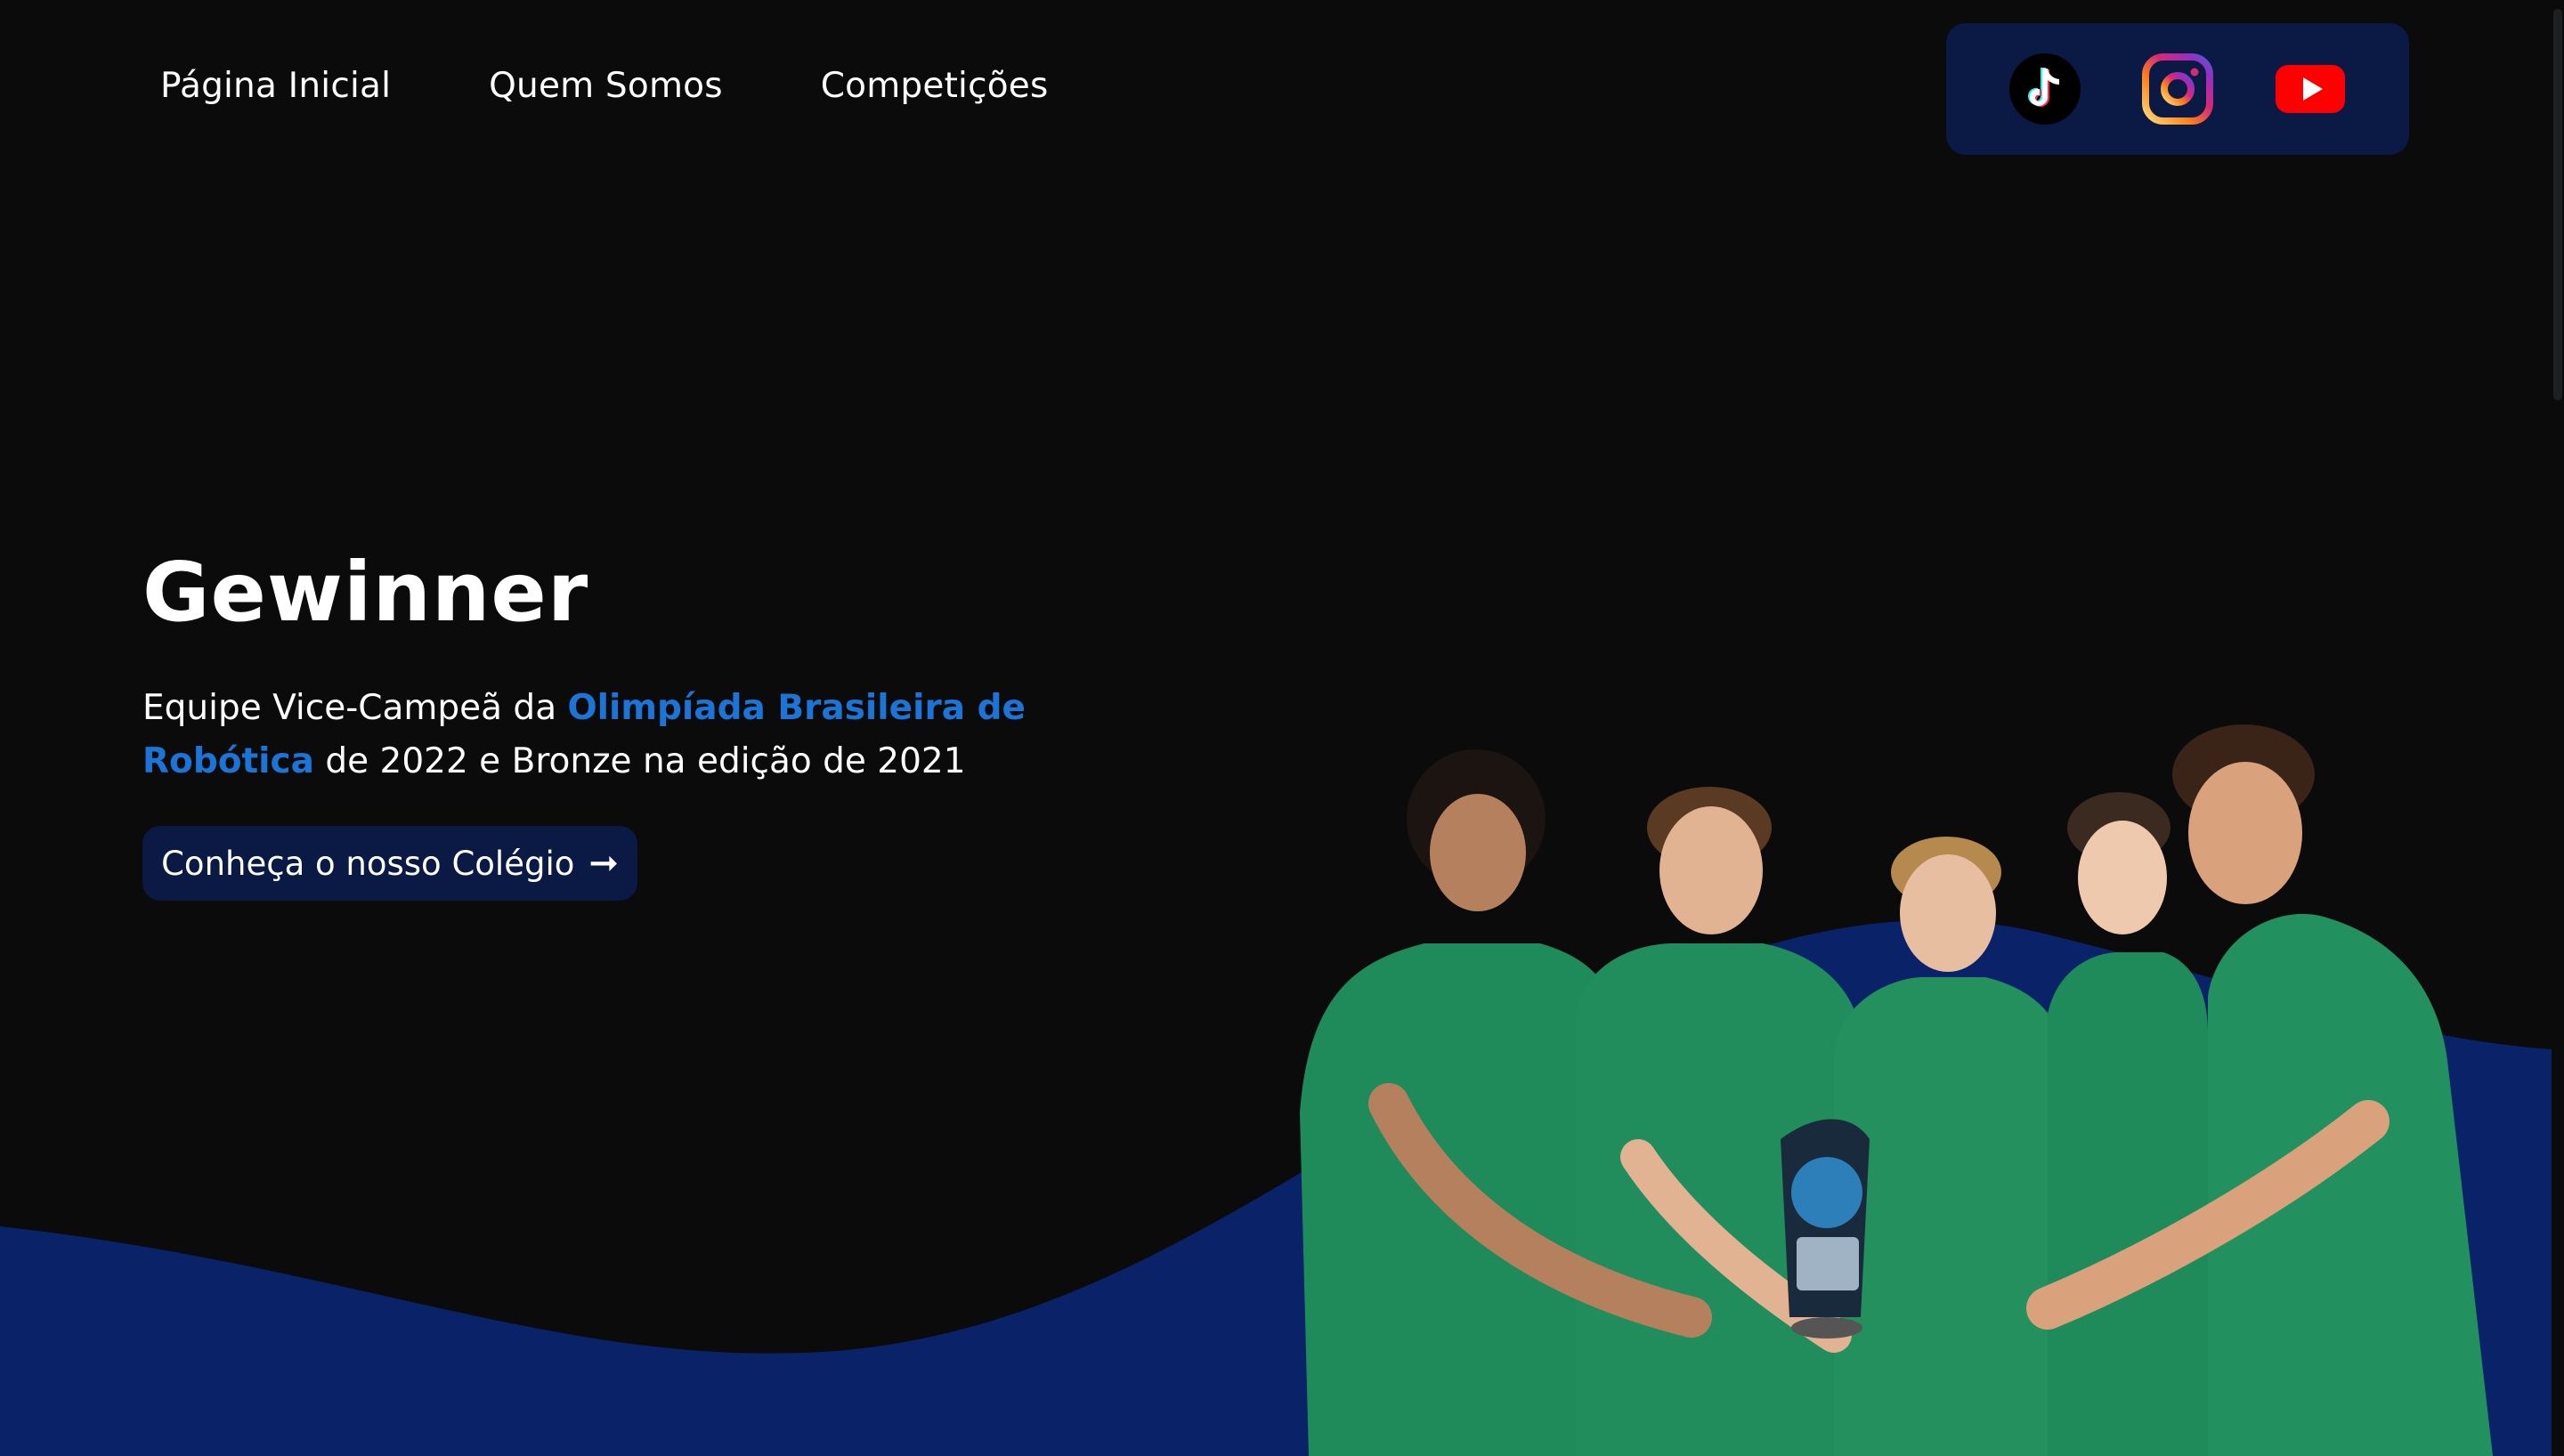 Image resolution: width=2564 pixels, height=1456 pixels. I want to click on social-links, so click(2177, 89).